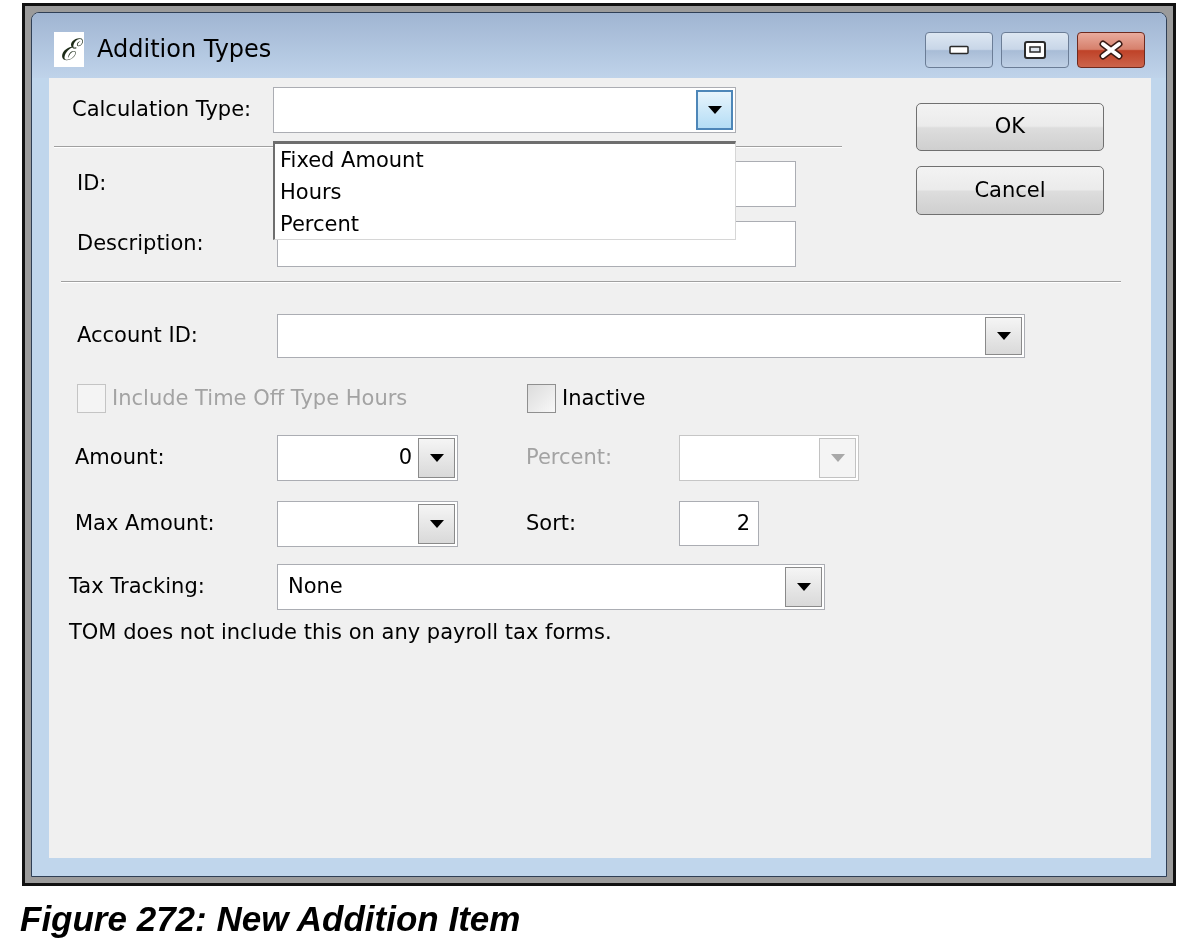 Image resolution: width=1192 pixels, height=950 pixels. What do you see at coordinates (551, 586) in the screenshot?
I see `tax-tracking-combo: None` at bounding box center [551, 586].